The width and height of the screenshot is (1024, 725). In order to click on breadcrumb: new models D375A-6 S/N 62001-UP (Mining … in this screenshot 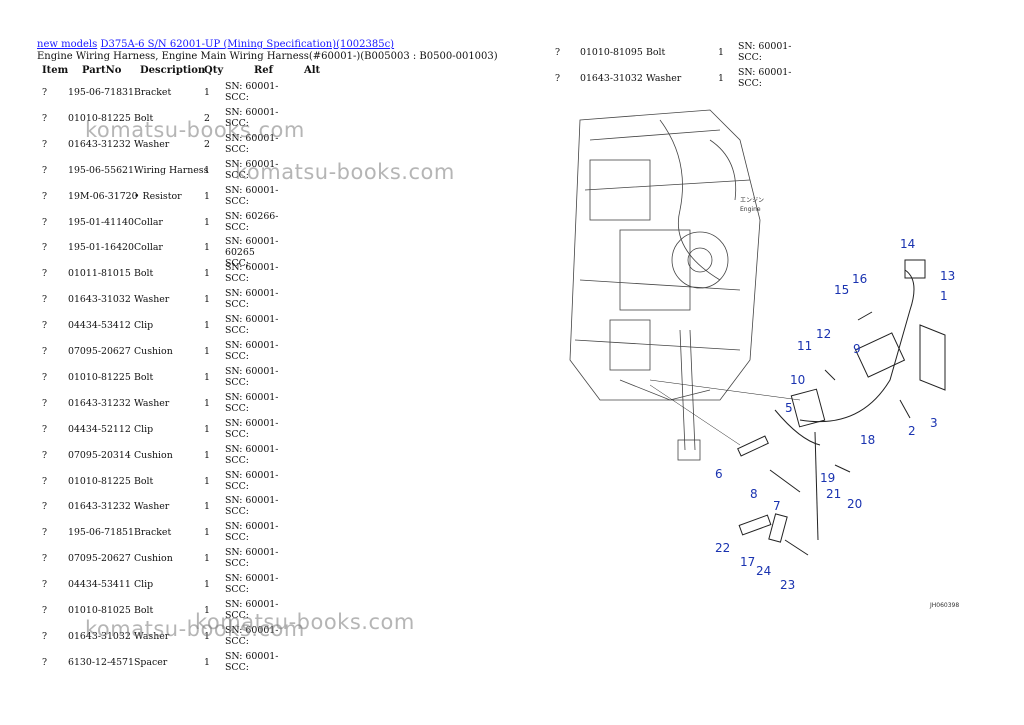, I will do `click(215, 44)`.